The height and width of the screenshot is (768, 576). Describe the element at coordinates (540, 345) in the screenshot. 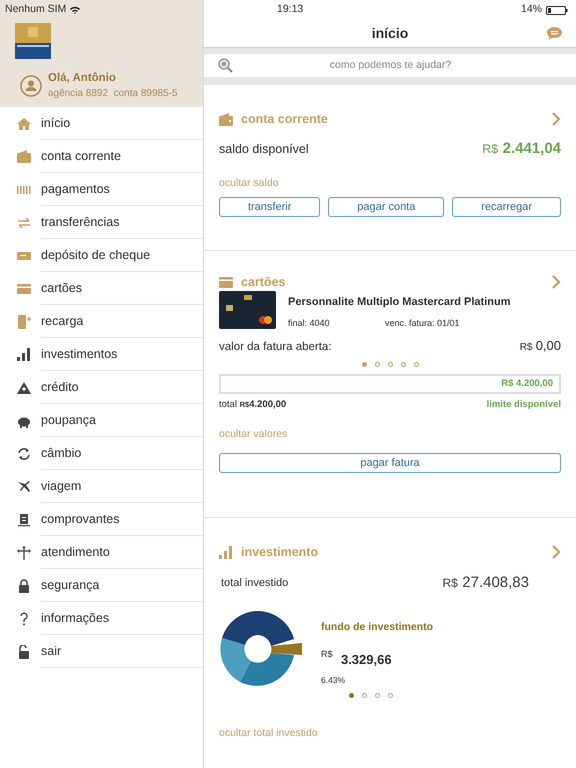

I see `open-bill-amount: R$ 0,00` at that location.